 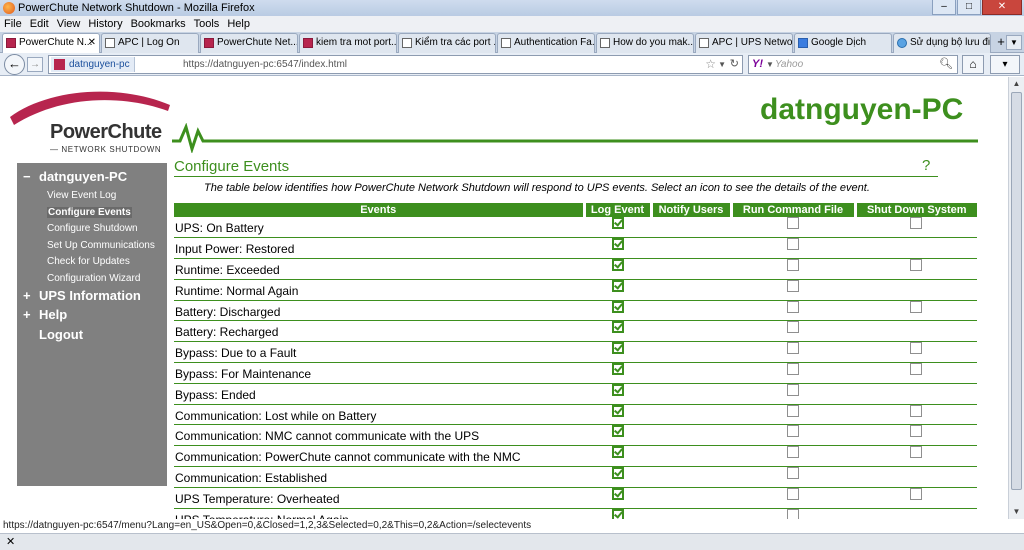 I want to click on help-link: ?, so click(x=926, y=165).